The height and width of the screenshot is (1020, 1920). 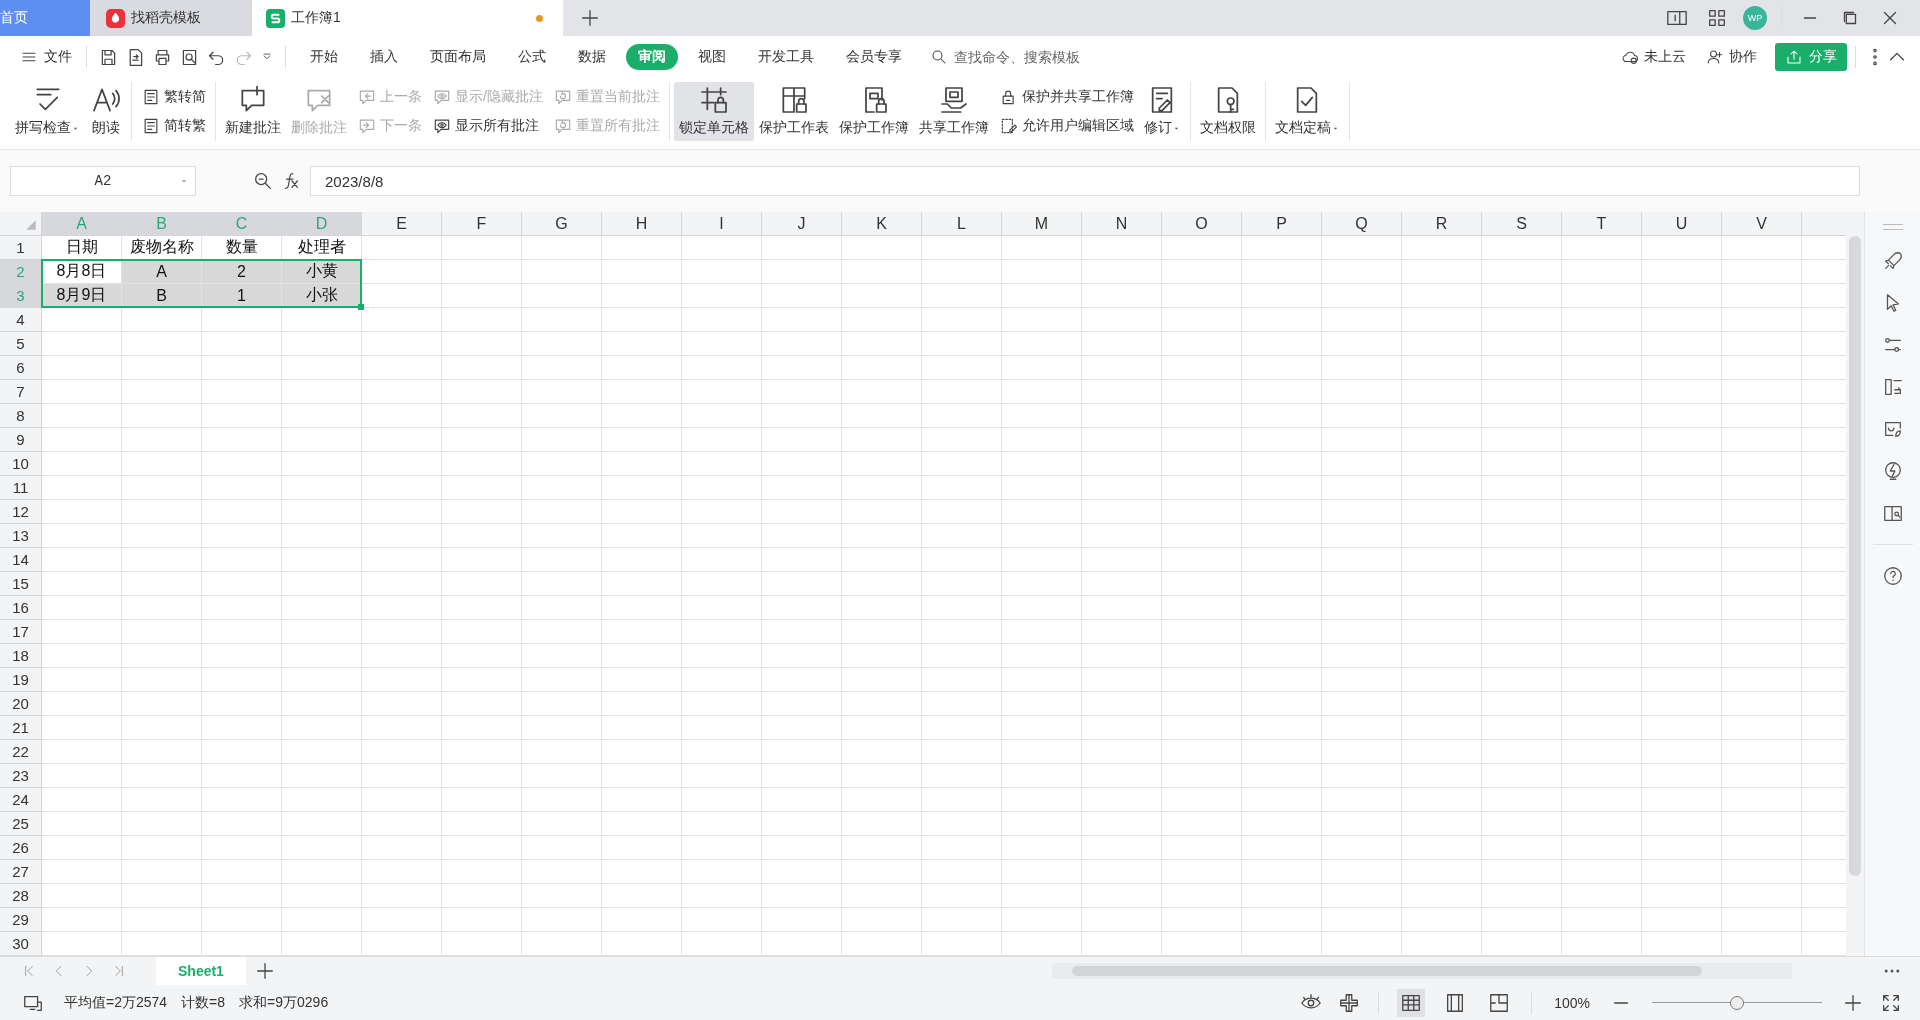 I want to click on status-text: 求和=9万0296, so click(x=284, y=1002).